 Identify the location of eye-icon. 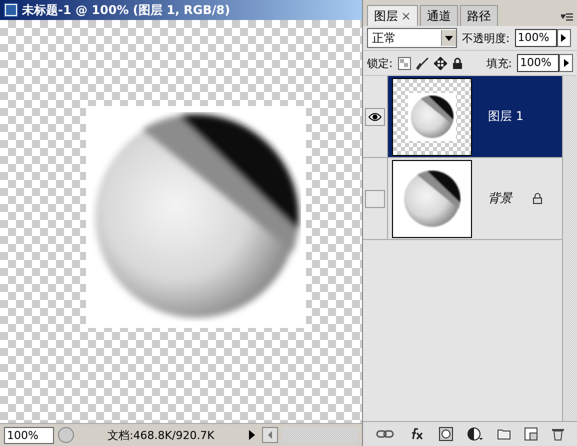
(375, 117).